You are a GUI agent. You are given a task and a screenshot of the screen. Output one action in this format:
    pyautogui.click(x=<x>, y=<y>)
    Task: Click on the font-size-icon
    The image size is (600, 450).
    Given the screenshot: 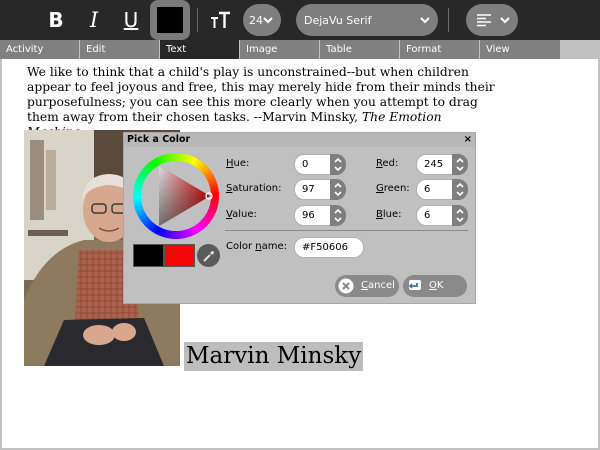 What is the action you would take?
    pyautogui.click(x=221, y=20)
    